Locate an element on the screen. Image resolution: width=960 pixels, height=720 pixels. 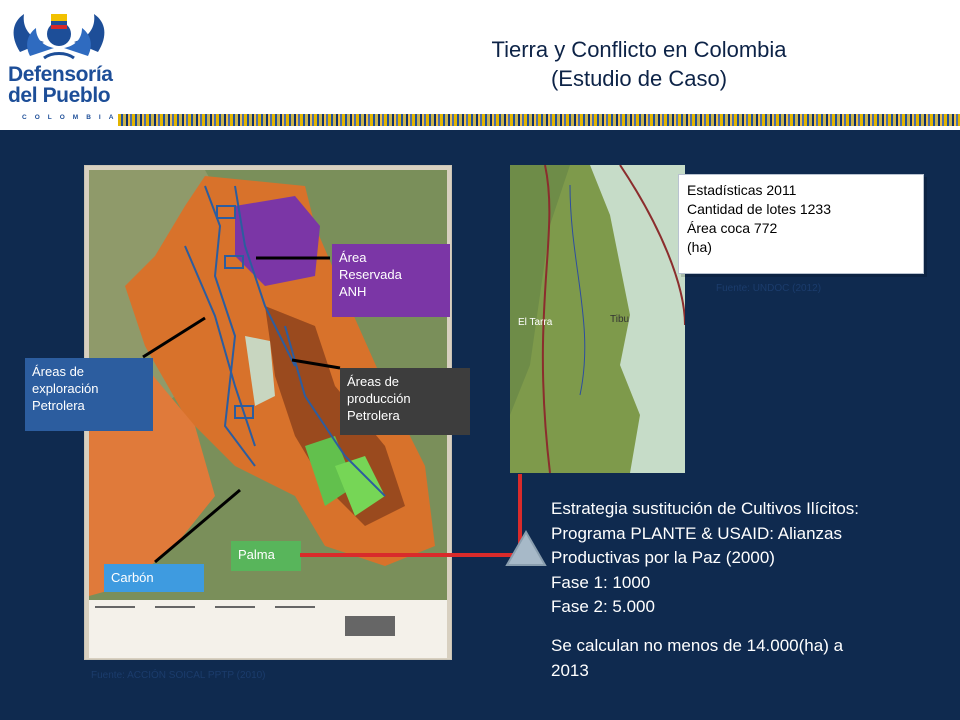
label-reserve-3: ANH is located at coordinates (353, 291).